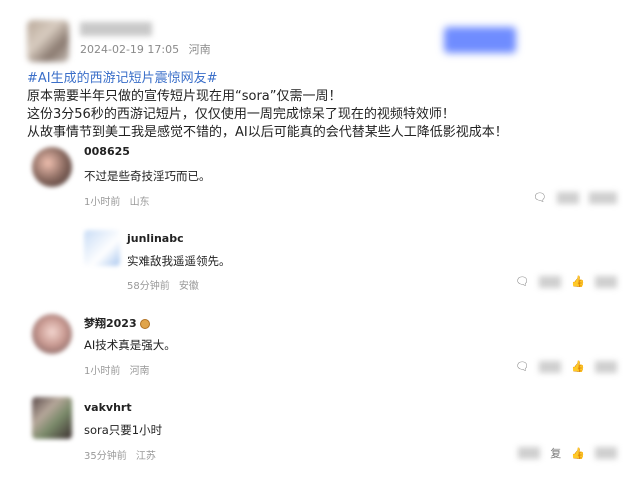  What do you see at coordinates (179, 261) in the screenshot?
I see `comment-text: 实难敌我遥遥领先。` at bounding box center [179, 261].